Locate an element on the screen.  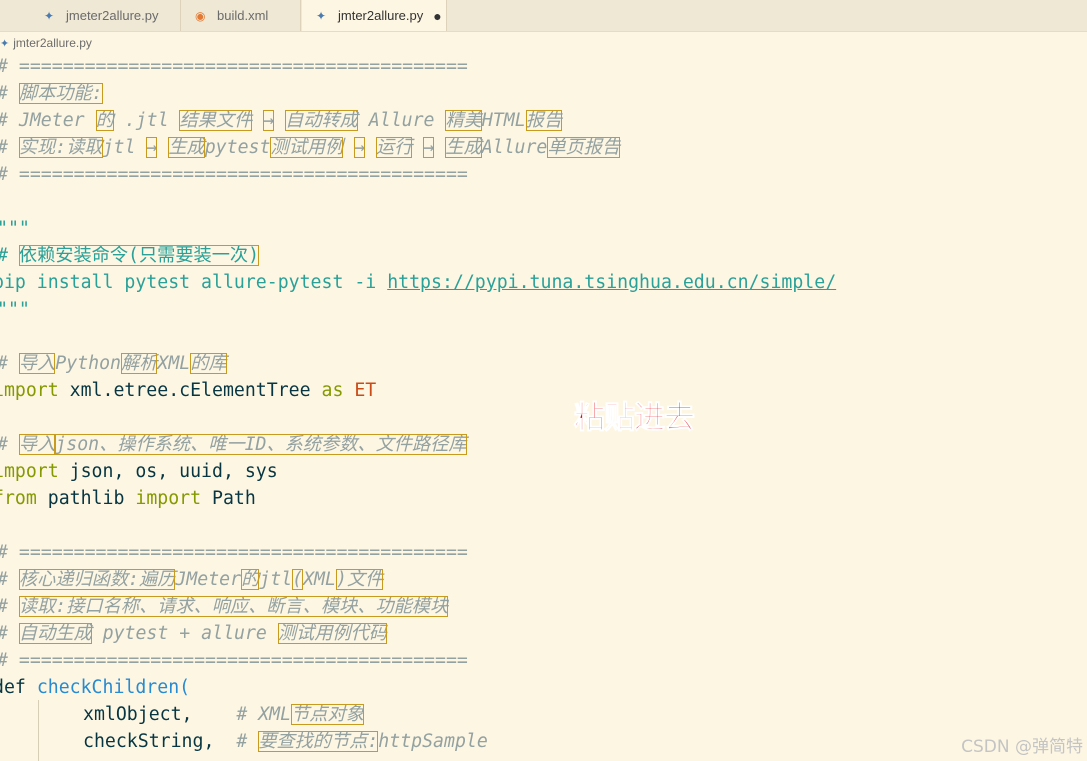
tab-jmter2allure-active: ✦ jmter2allure.py ● is located at coordinates (374, 15).